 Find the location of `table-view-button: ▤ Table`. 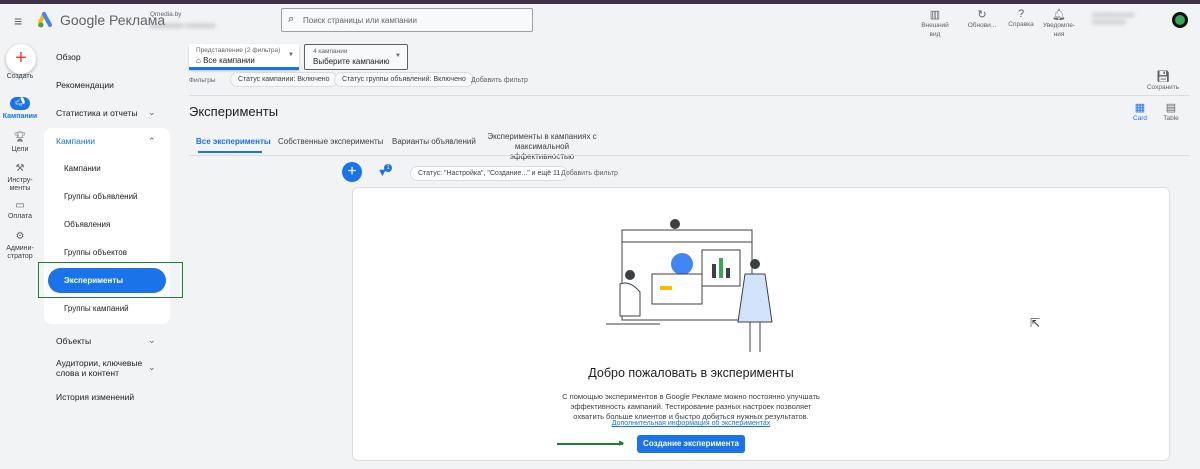

table-view-button: ▤ Table is located at coordinates (1171, 112).